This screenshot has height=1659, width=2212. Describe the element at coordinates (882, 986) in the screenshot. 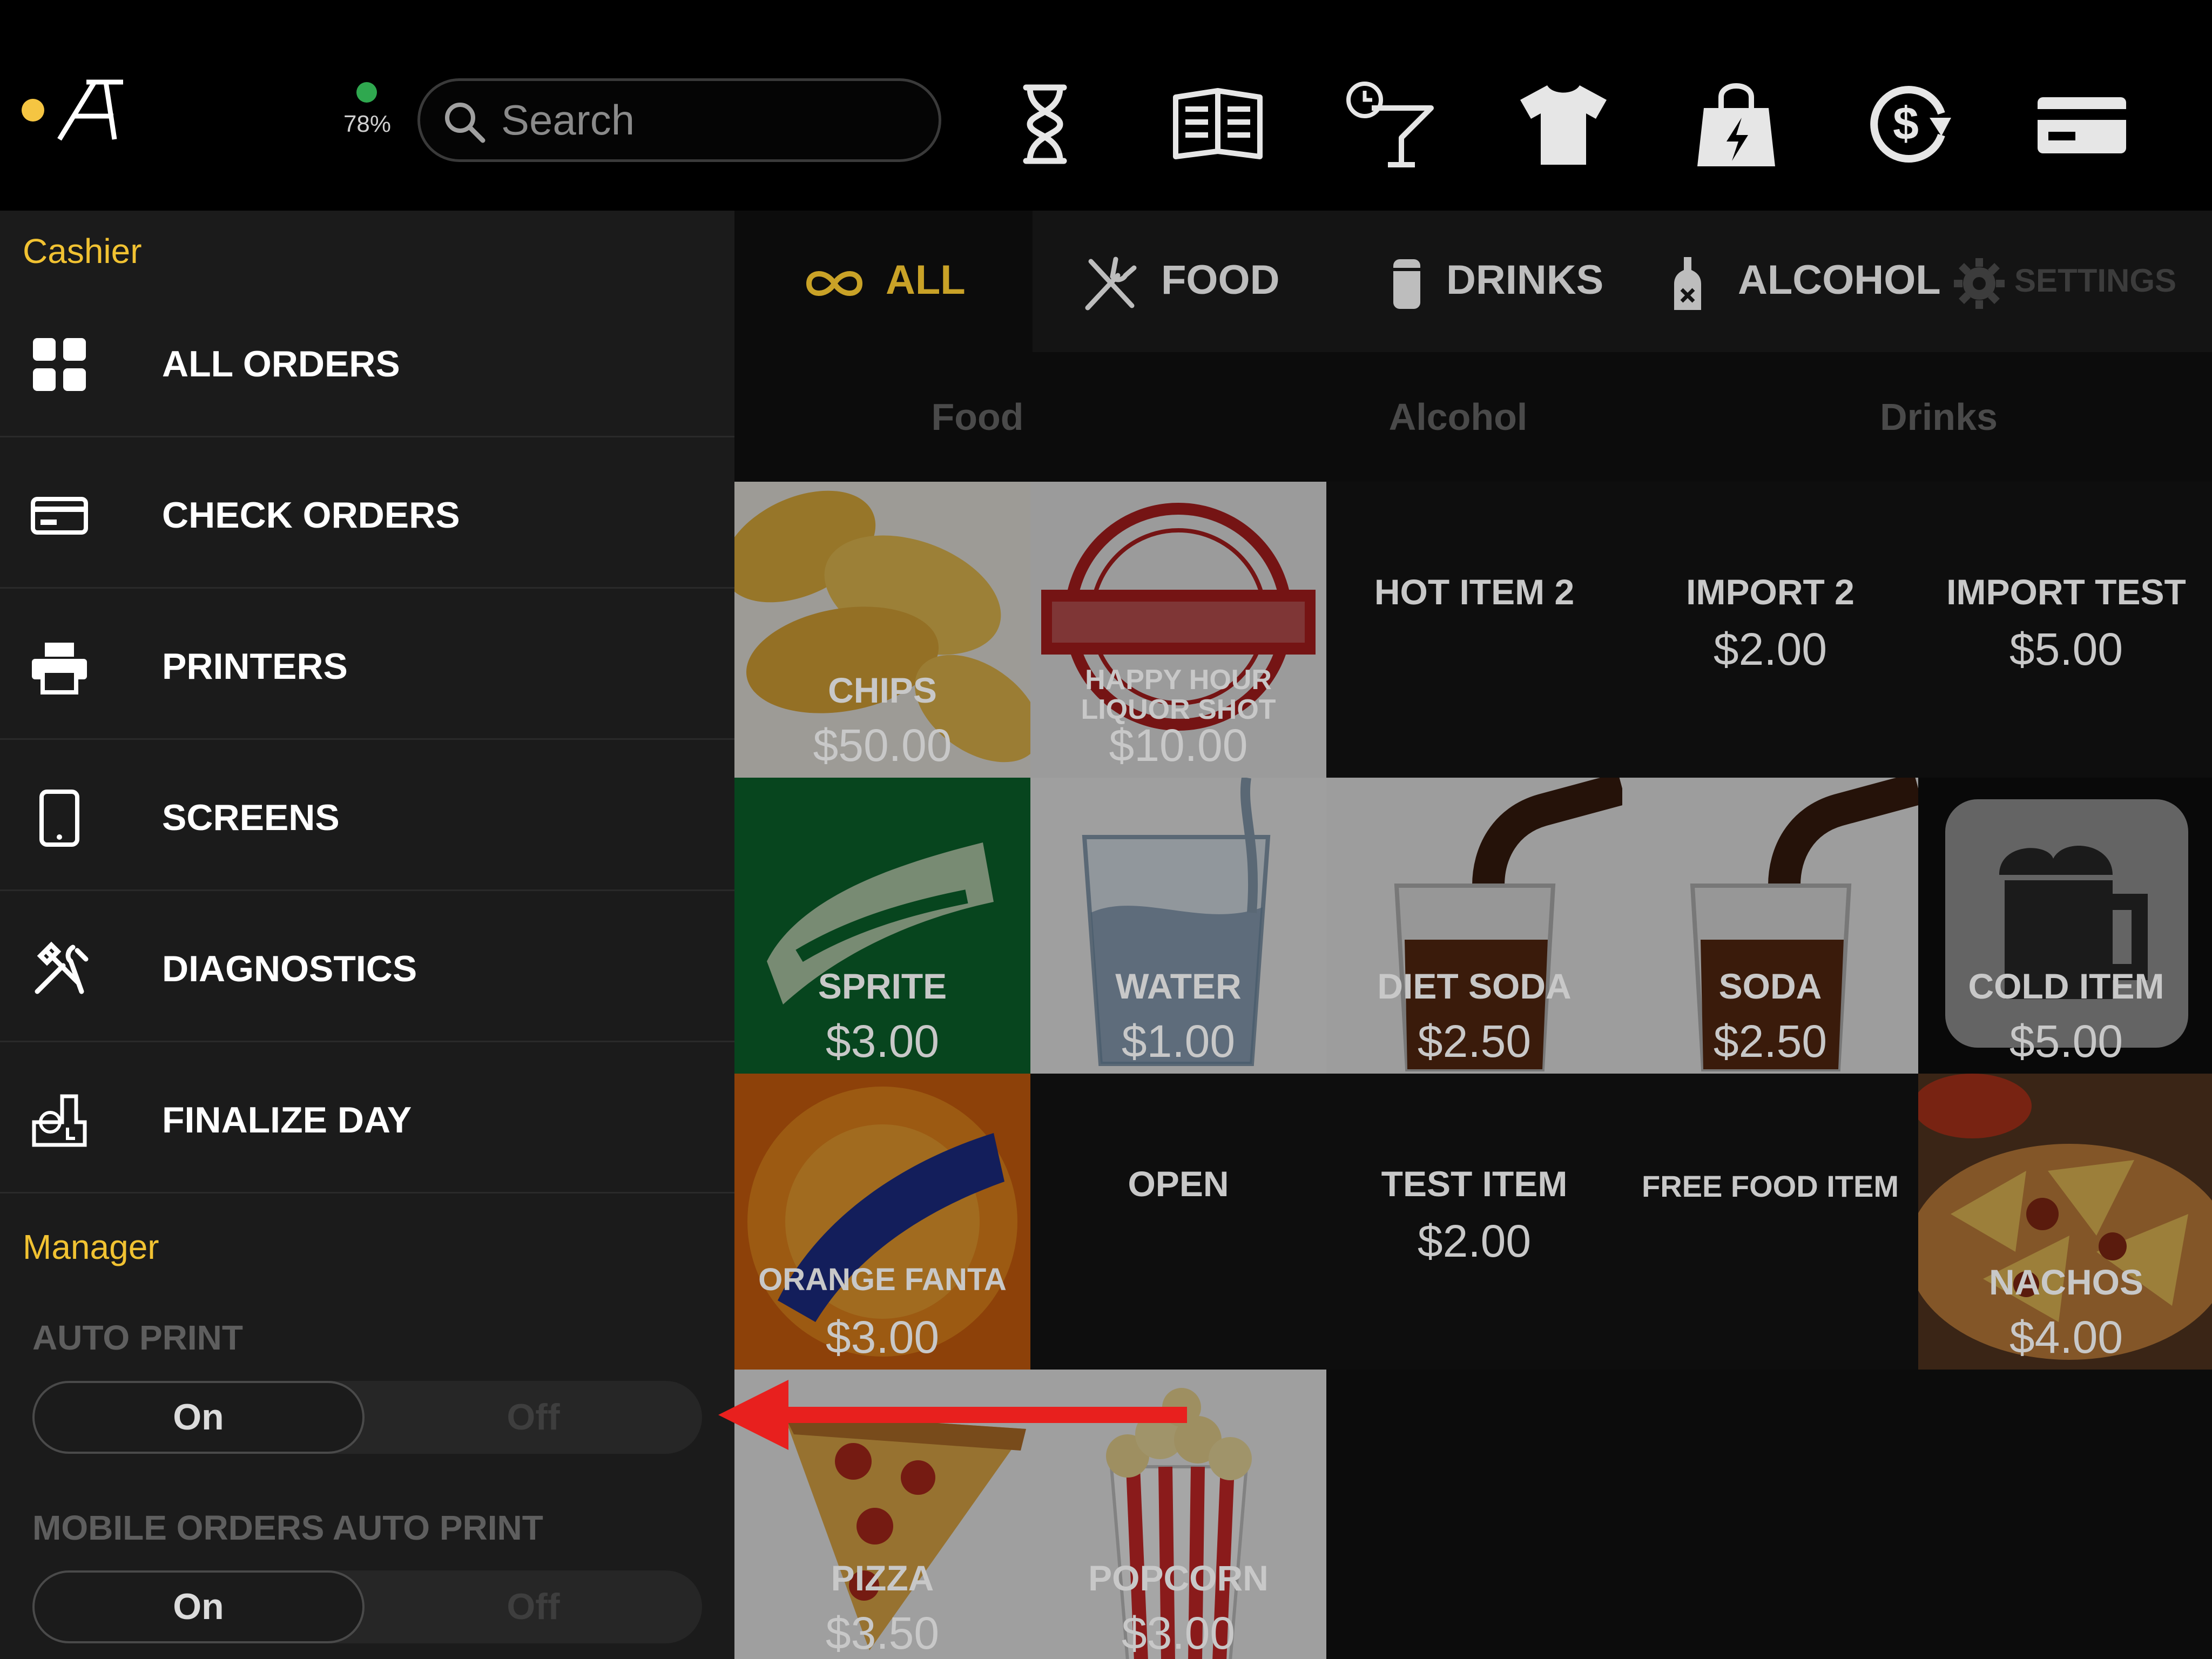

I see `item-name: SPRITE` at that location.